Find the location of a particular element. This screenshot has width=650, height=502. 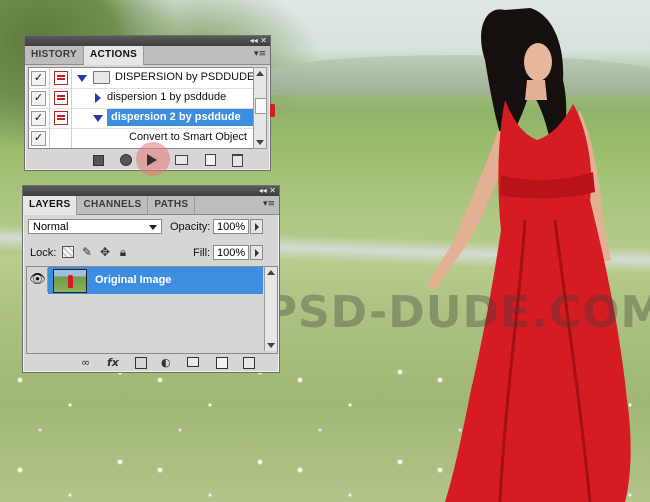

actions-toolbar is located at coordinates (147, 159).